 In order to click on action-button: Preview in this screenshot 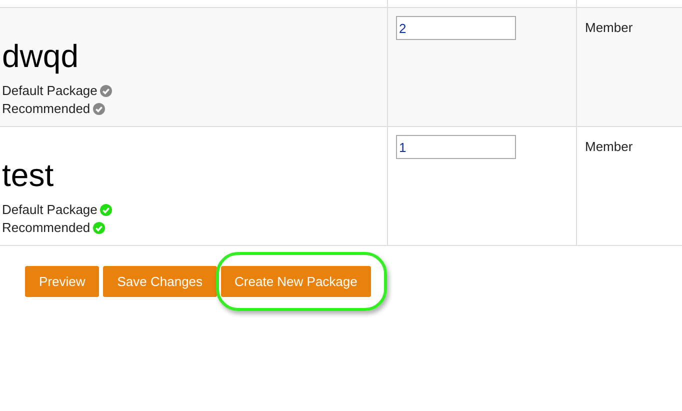, I will do `click(62, 281)`.